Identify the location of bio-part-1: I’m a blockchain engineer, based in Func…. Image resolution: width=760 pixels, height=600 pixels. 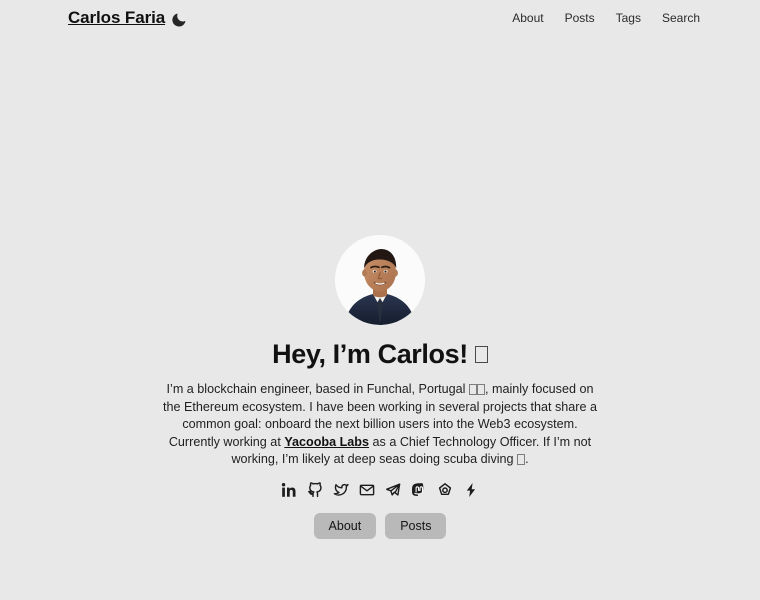
(317, 389).